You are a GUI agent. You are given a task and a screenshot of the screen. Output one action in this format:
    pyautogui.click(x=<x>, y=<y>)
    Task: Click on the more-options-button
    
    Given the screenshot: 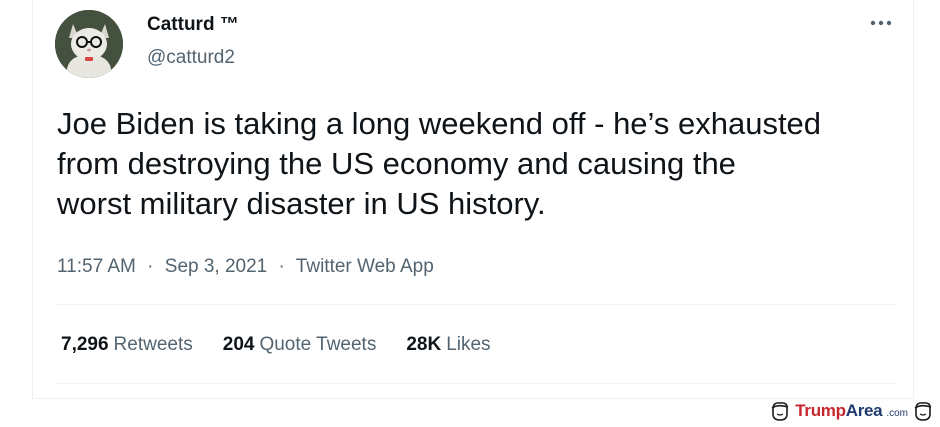 What is the action you would take?
    pyautogui.click(x=881, y=26)
    